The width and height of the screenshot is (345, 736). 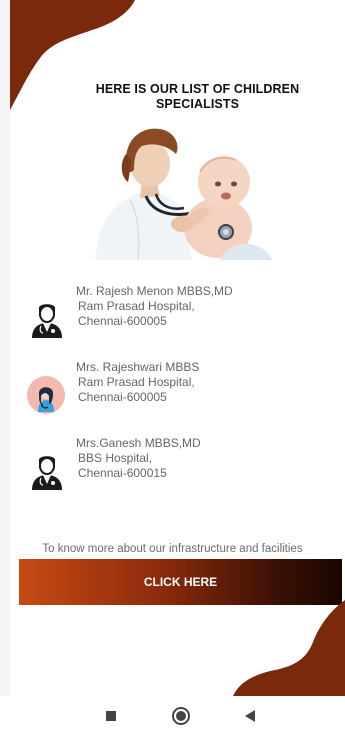 I want to click on doctor-name: Mrs.Ganesh MBBS,MD, so click(x=138, y=443).